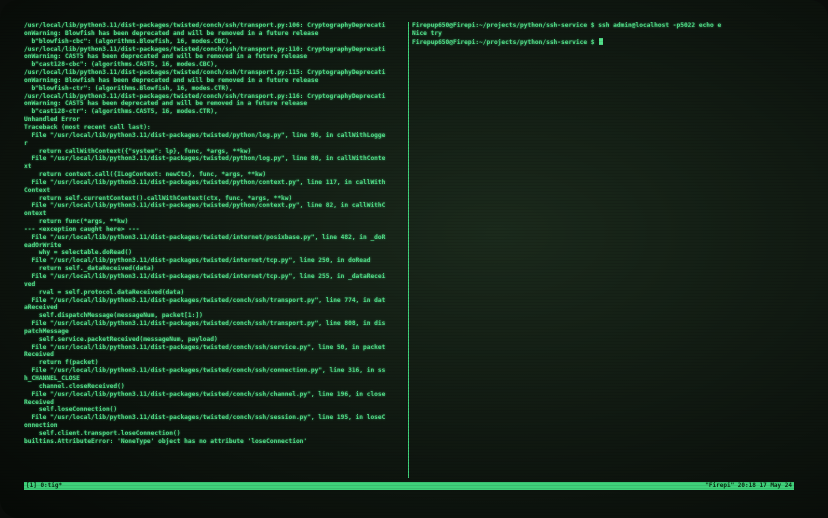 The width and height of the screenshot is (828, 518). Describe the element at coordinates (71, 410) in the screenshot. I see `terminal-line: self.loseConnection()` at that location.